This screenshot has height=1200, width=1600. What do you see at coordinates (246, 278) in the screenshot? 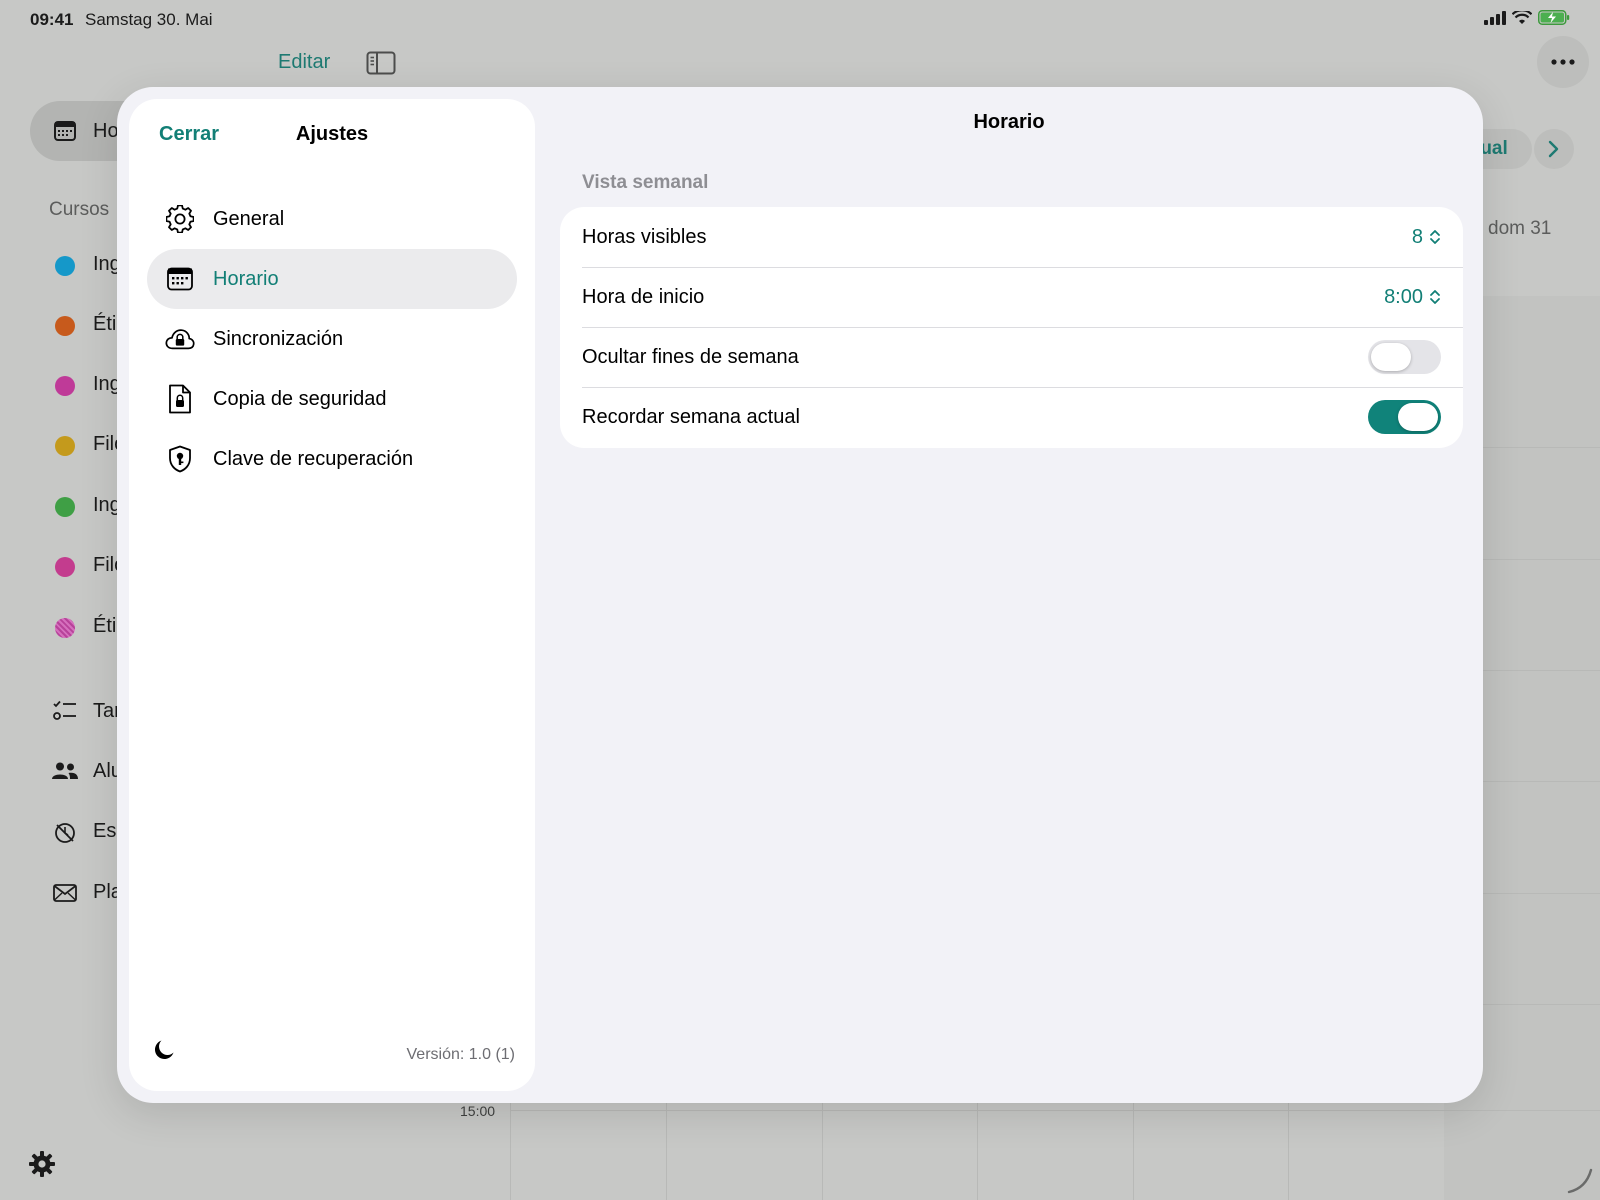
I see `menu-label: Horario` at bounding box center [246, 278].